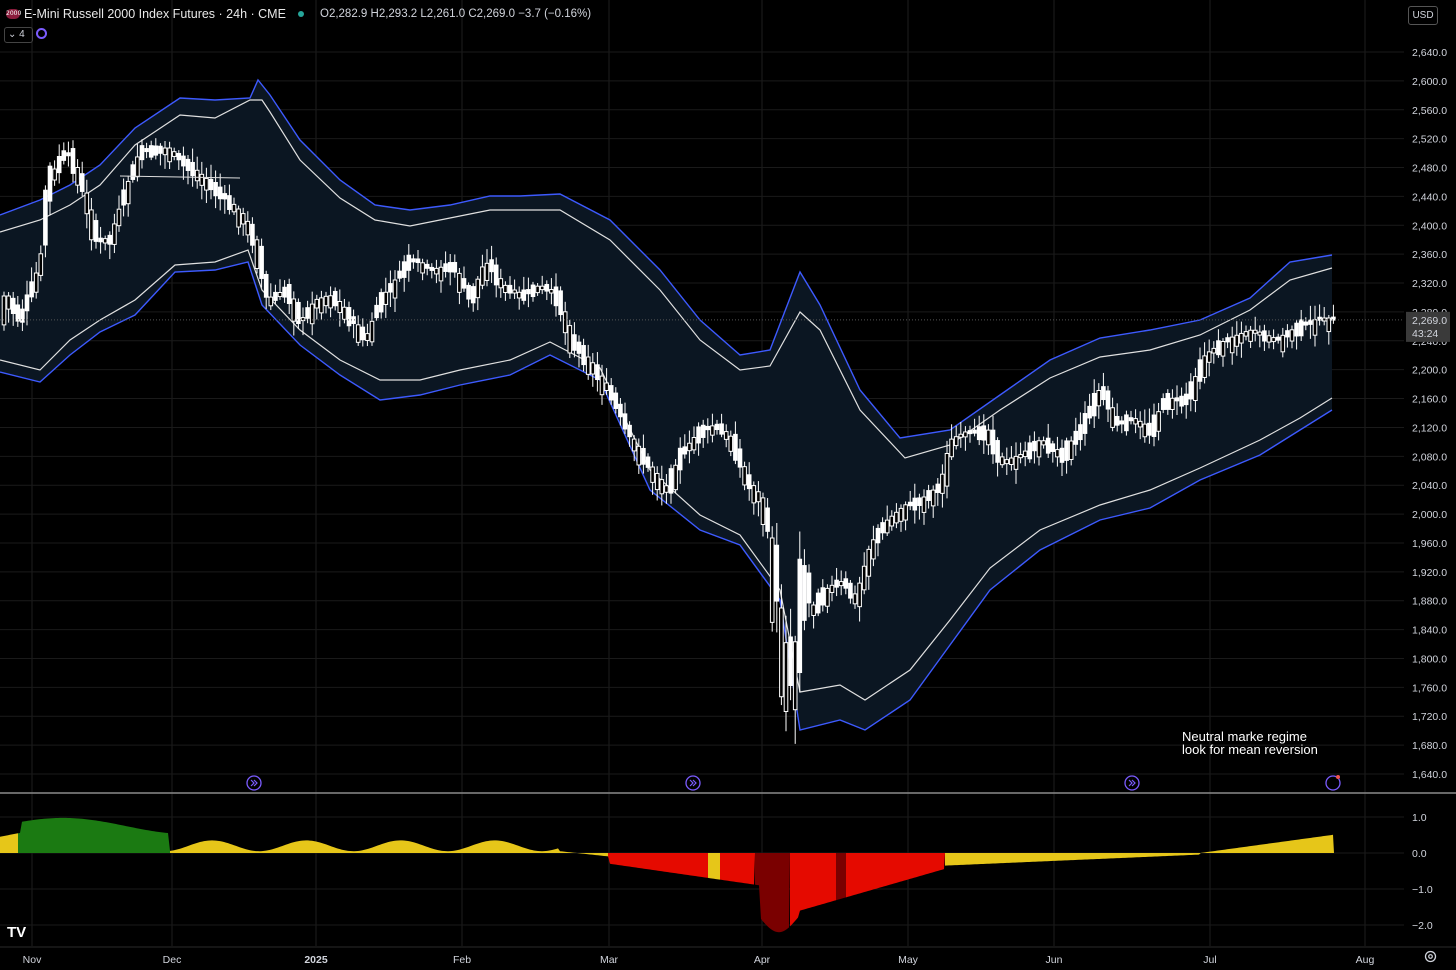  What do you see at coordinates (32, 960) in the screenshot?
I see `time-axis-label: Nov` at bounding box center [32, 960].